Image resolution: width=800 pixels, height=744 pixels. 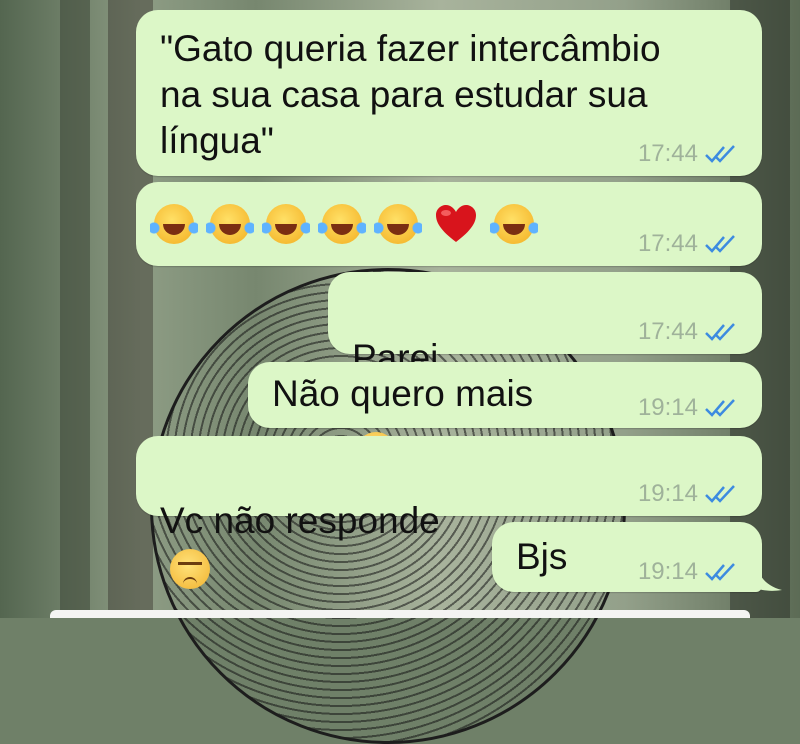 I want to click on message-bubble: Bjs 19:14, so click(x=627, y=557).